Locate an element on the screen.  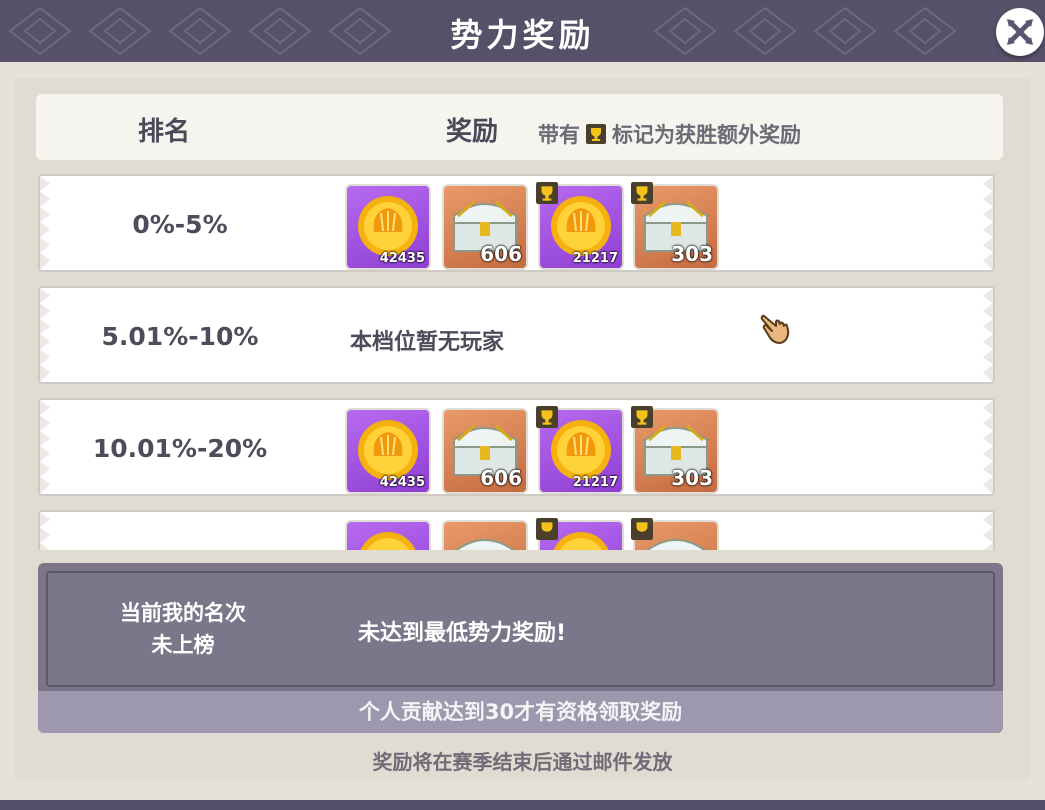
shell-coin-icon is located at coordinates (388, 541).